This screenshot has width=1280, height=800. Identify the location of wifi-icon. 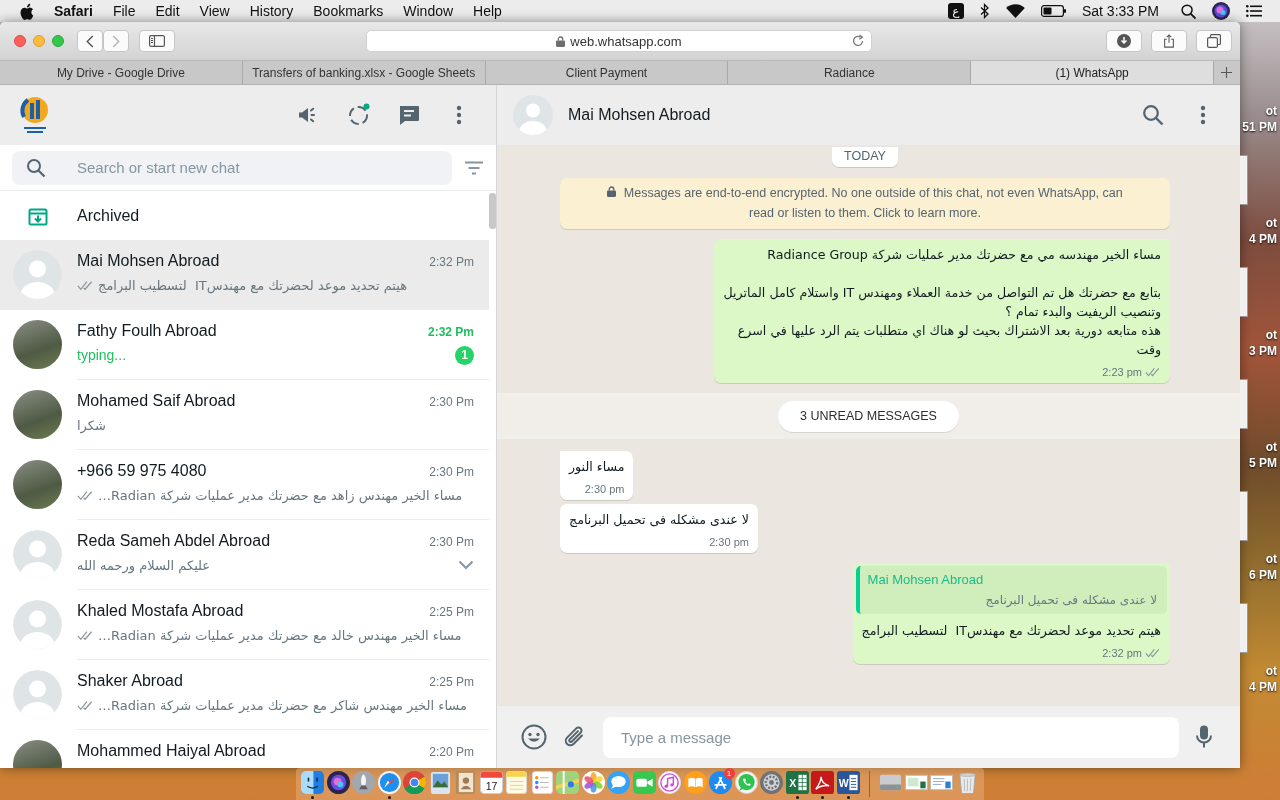
(1015, 11).